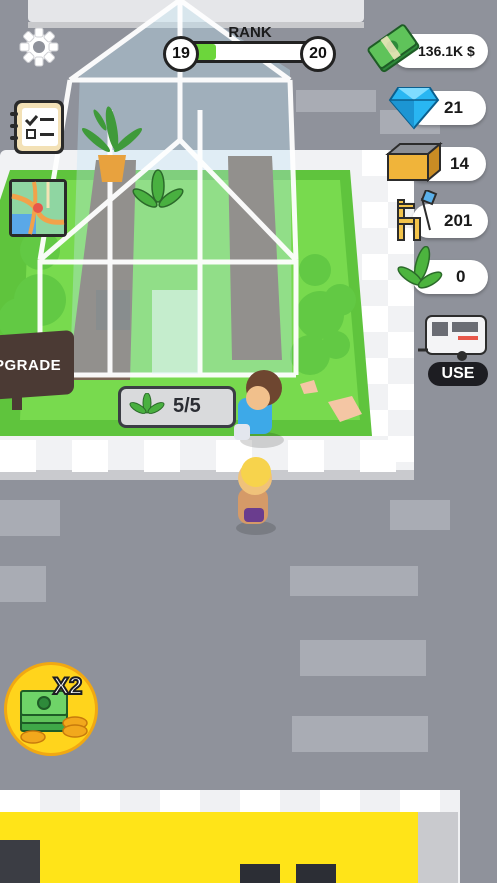 The height and width of the screenshot is (883, 497). What do you see at coordinates (417, 215) in the screenshot?
I see `chair-shovel-icon` at bounding box center [417, 215].